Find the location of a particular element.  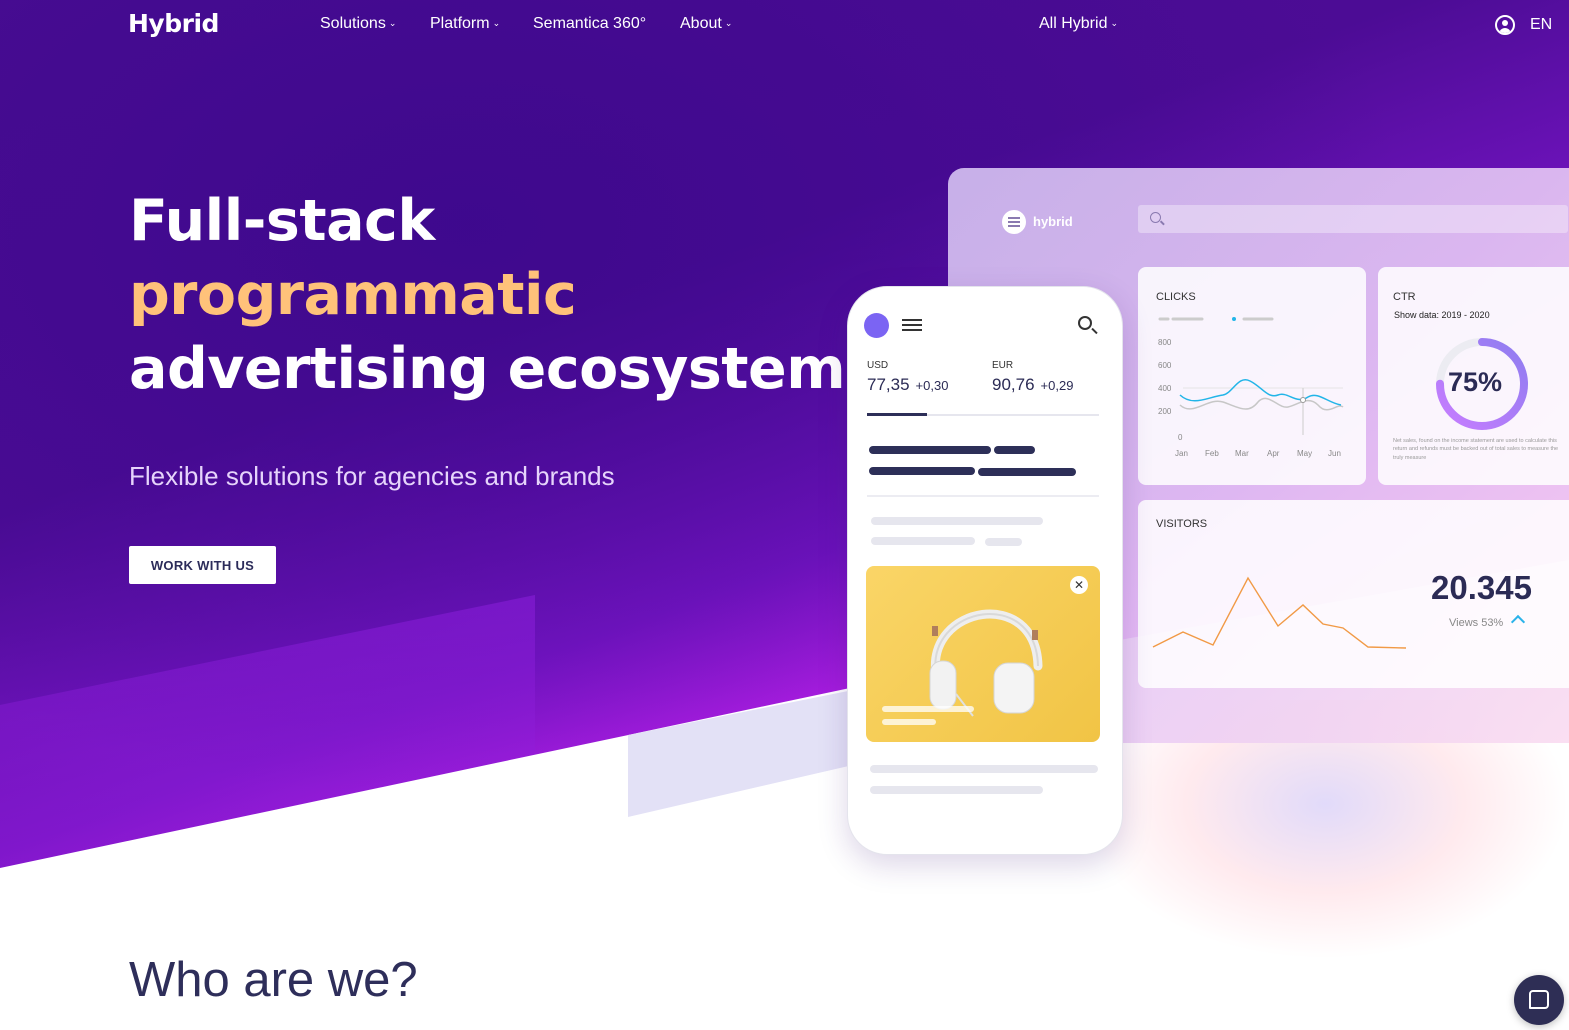

x-tick: Jun is located at coordinates (1334, 453).